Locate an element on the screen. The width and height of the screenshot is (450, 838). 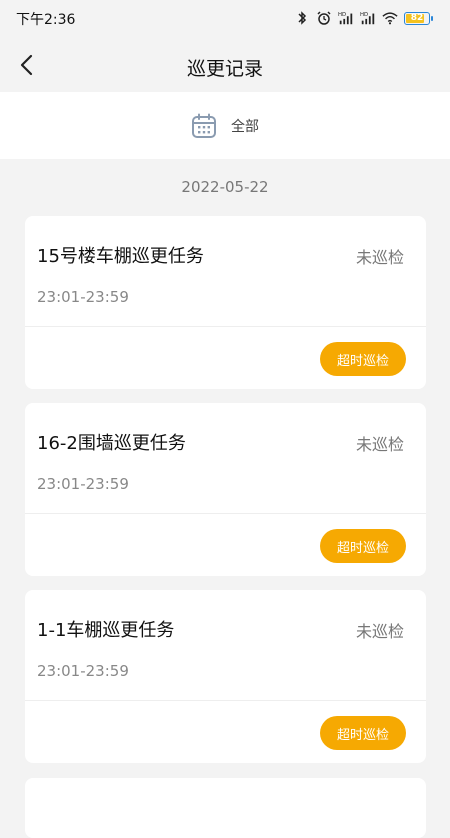
date-header: 2022-05-22 is located at coordinates (225, 187).